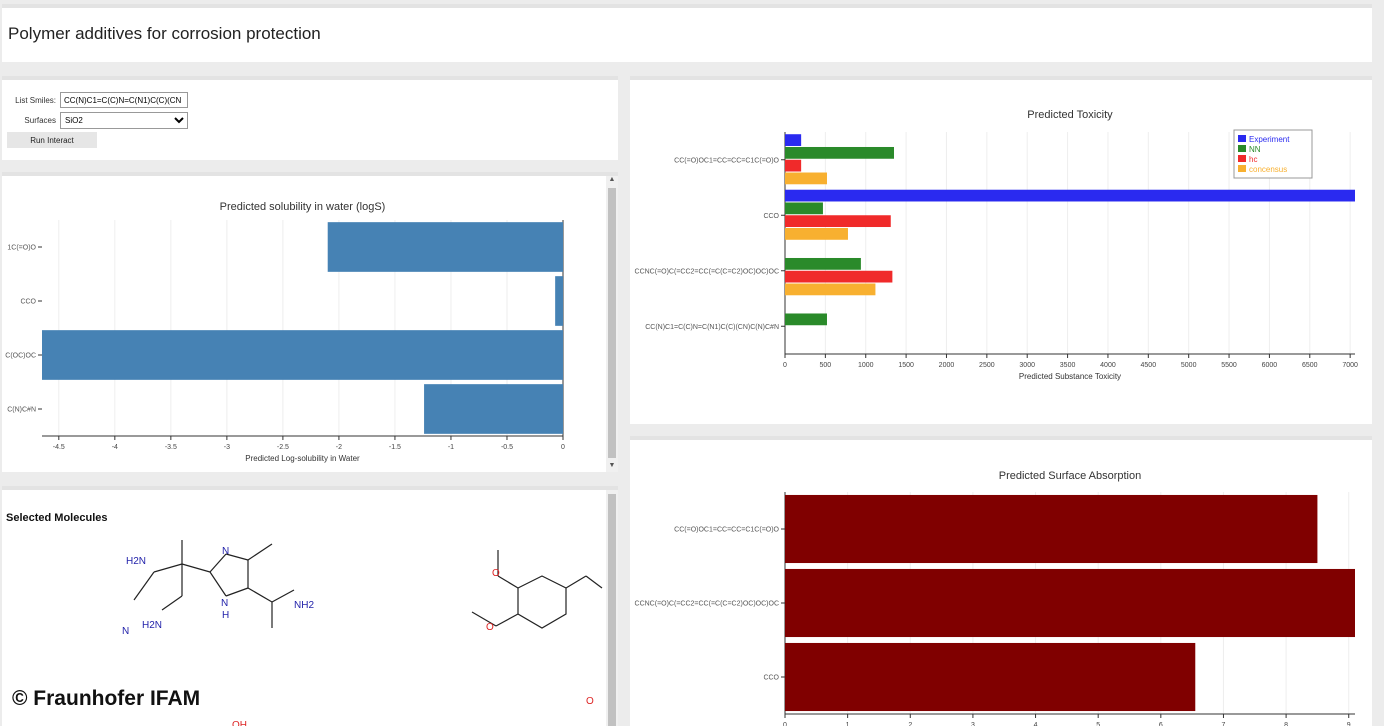 This screenshot has height=726, width=1384. Describe the element at coordinates (21, 410) in the screenshot. I see `y-tick-label: C(N)C#N` at that location.